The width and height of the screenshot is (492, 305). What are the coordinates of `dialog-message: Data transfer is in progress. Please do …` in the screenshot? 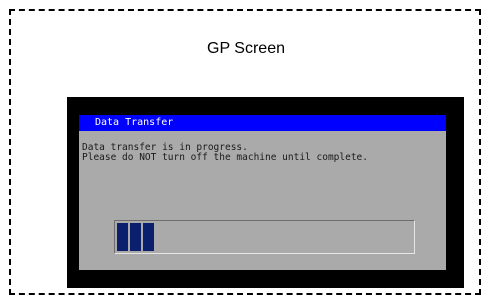 It's located at (262, 153).